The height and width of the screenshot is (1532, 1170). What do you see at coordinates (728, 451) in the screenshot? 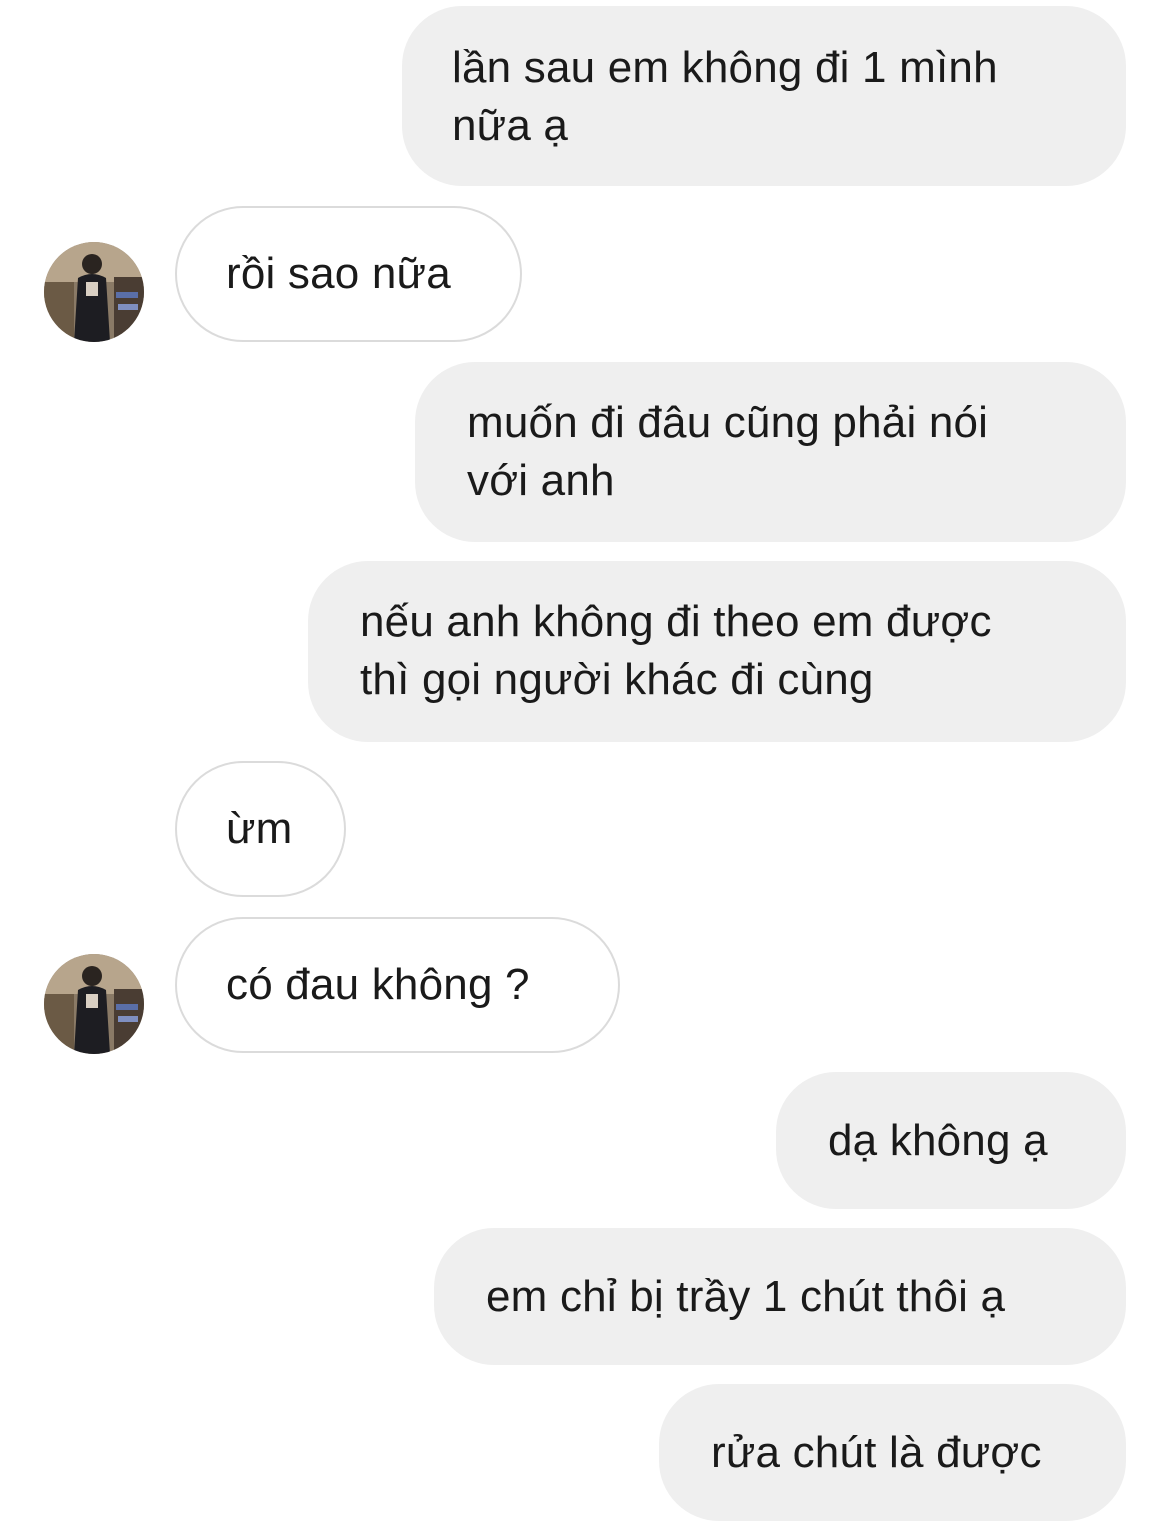
I see `message-text: muốn đi đâu cũng phải nói với anh` at bounding box center [728, 451].